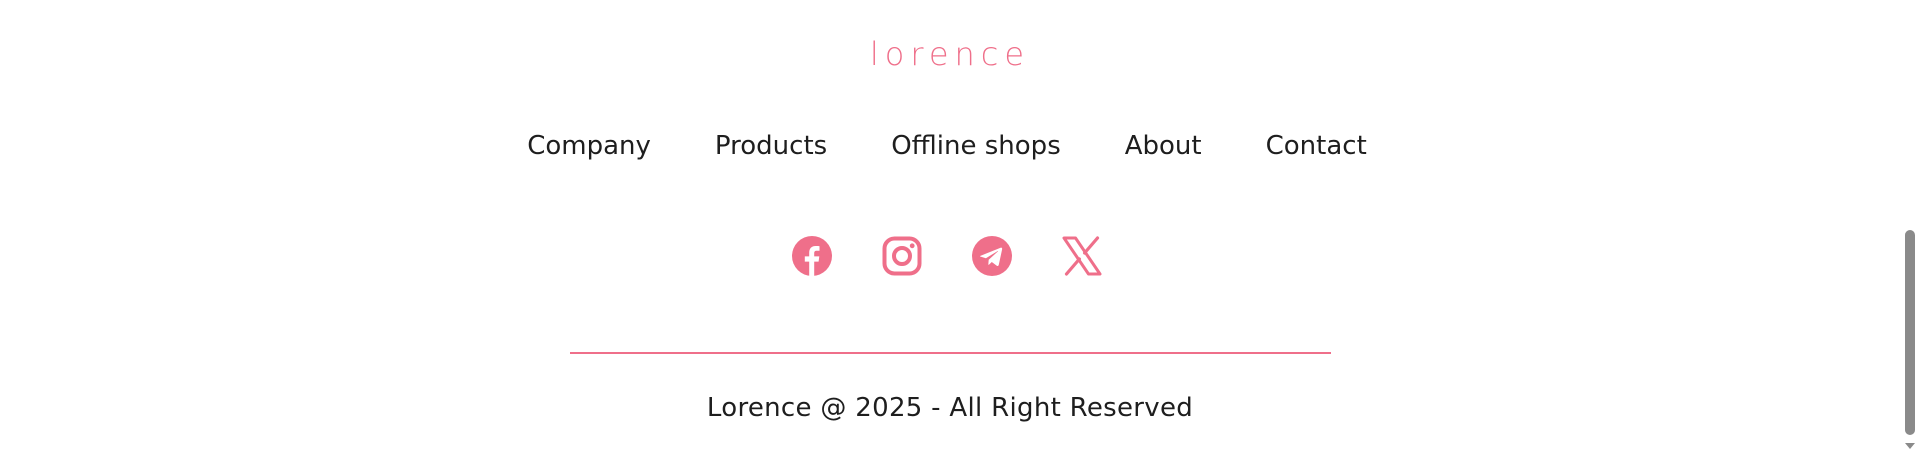 This screenshot has height=452, width=1919. Describe the element at coordinates (1163, 146) in the screenshot. I see `nav-link-about: About` at that location.